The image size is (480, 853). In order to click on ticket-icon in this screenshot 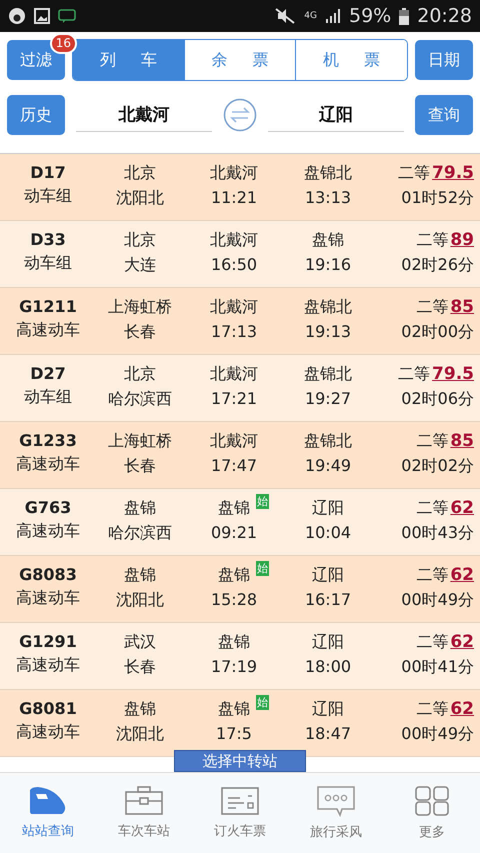, I will do `click(240, 801)`.